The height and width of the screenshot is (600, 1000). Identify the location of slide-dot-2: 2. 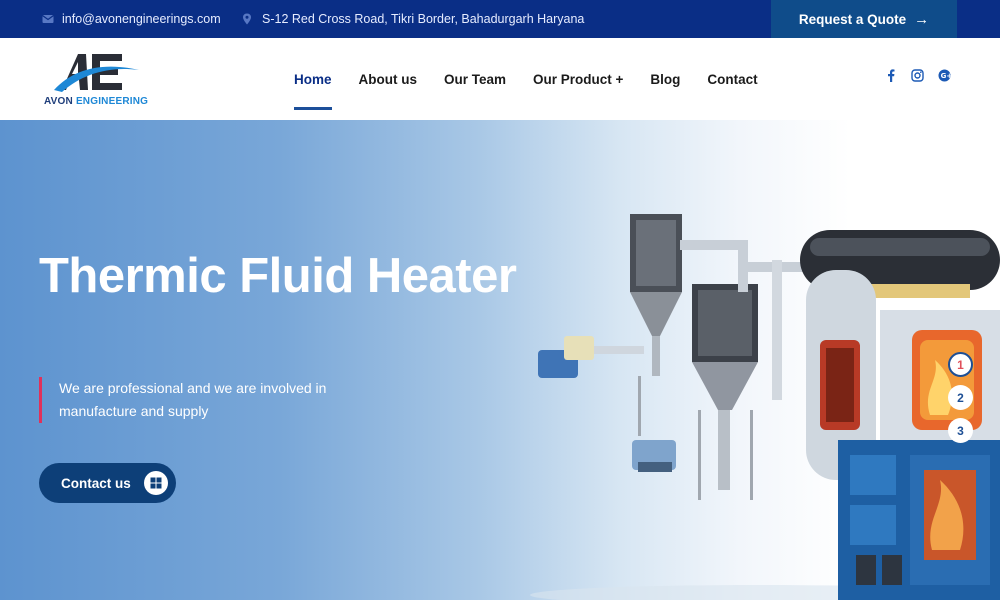
(960, 397).